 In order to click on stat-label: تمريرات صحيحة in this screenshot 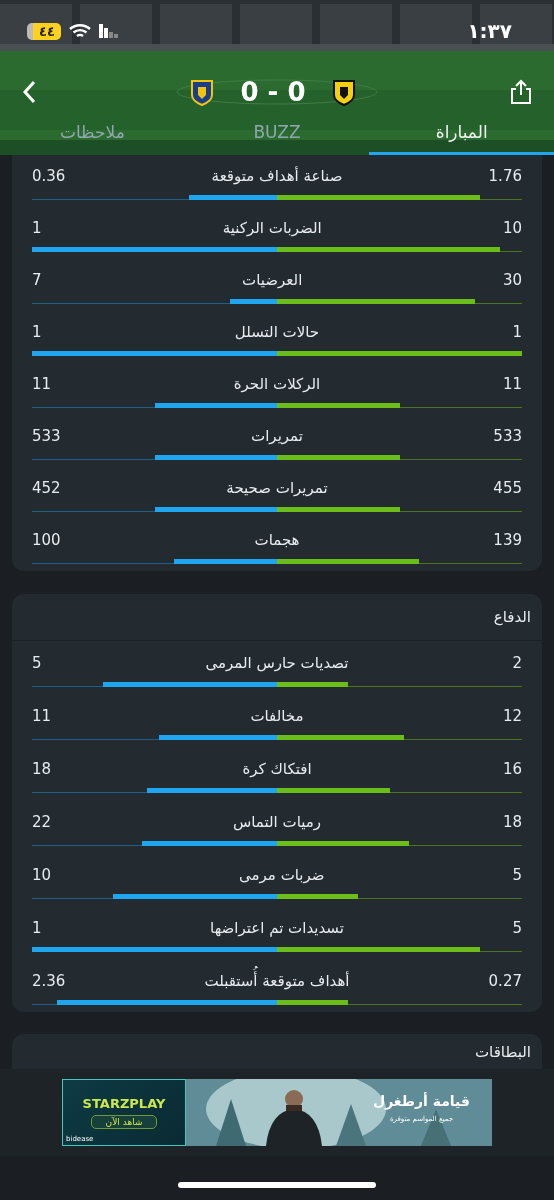, I will do `click(277, 488)`.